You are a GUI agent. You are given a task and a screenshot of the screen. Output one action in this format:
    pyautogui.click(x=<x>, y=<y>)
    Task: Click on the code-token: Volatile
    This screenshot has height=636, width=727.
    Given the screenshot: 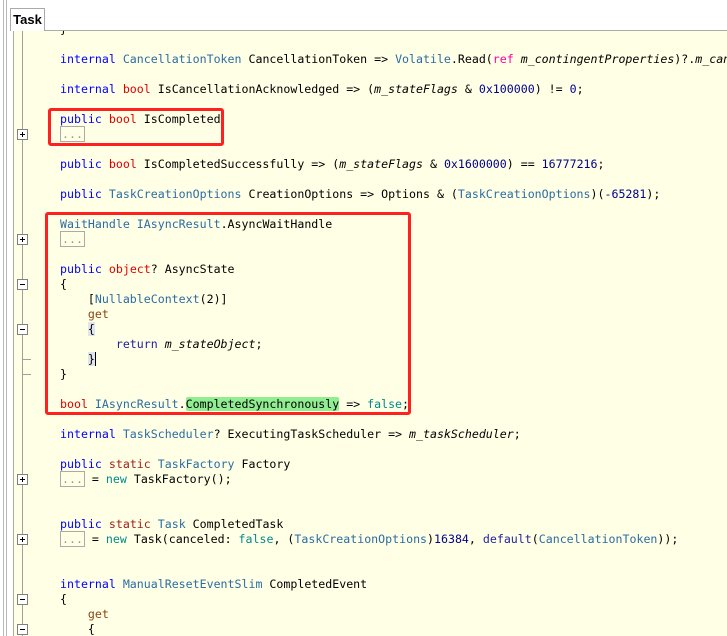 What is the action you would take?
    pyautogui.click(x=423, y=59)
    